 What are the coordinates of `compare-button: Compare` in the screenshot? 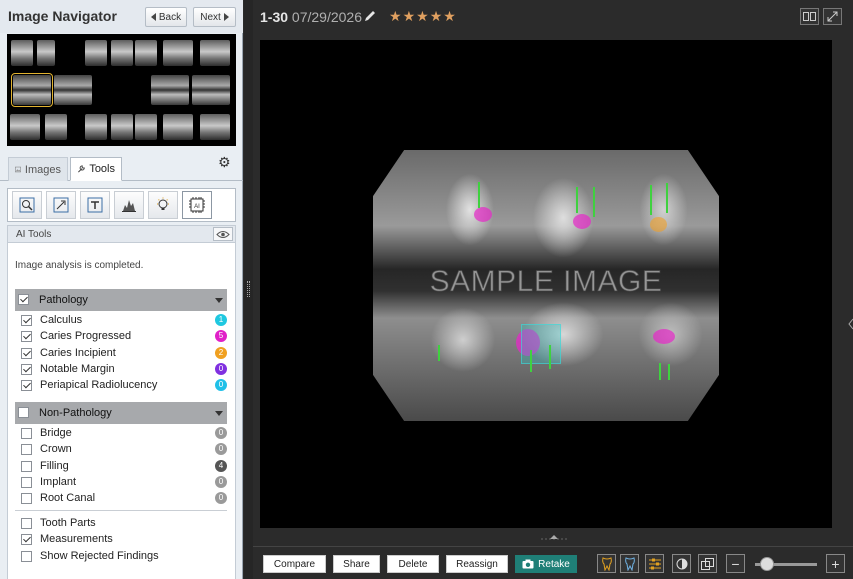 It's located at (294, 564).